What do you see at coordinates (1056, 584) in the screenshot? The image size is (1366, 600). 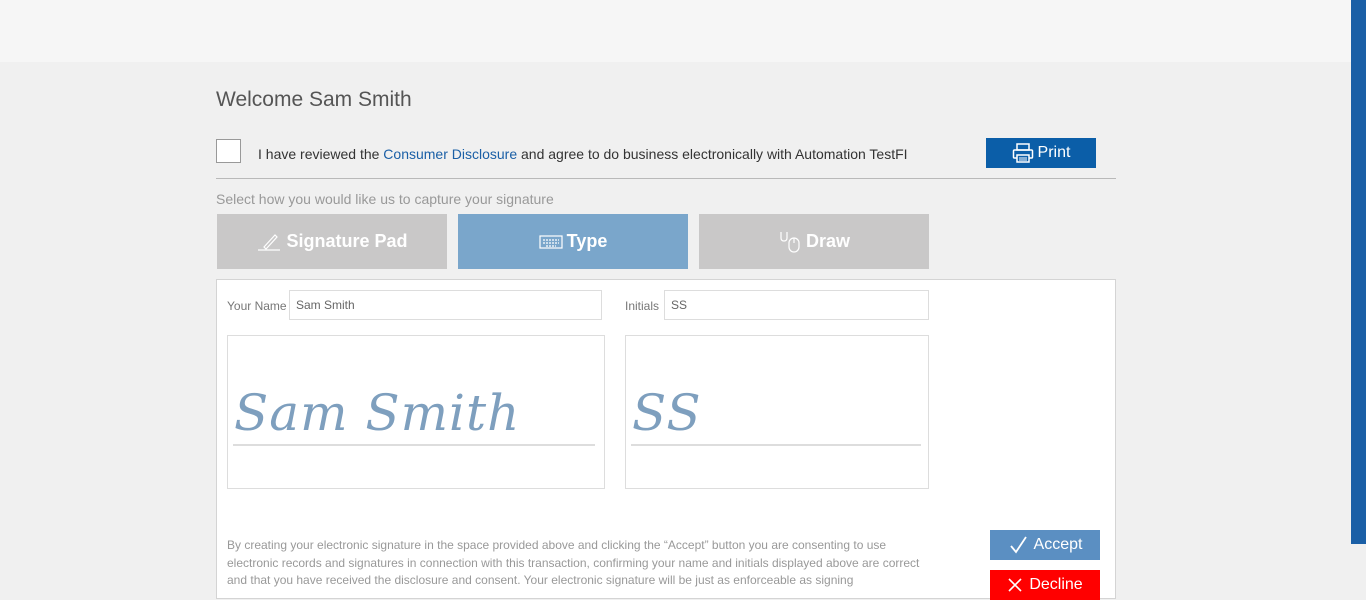 I see `decline-label: Decline` at bounding box center [1056, 584].